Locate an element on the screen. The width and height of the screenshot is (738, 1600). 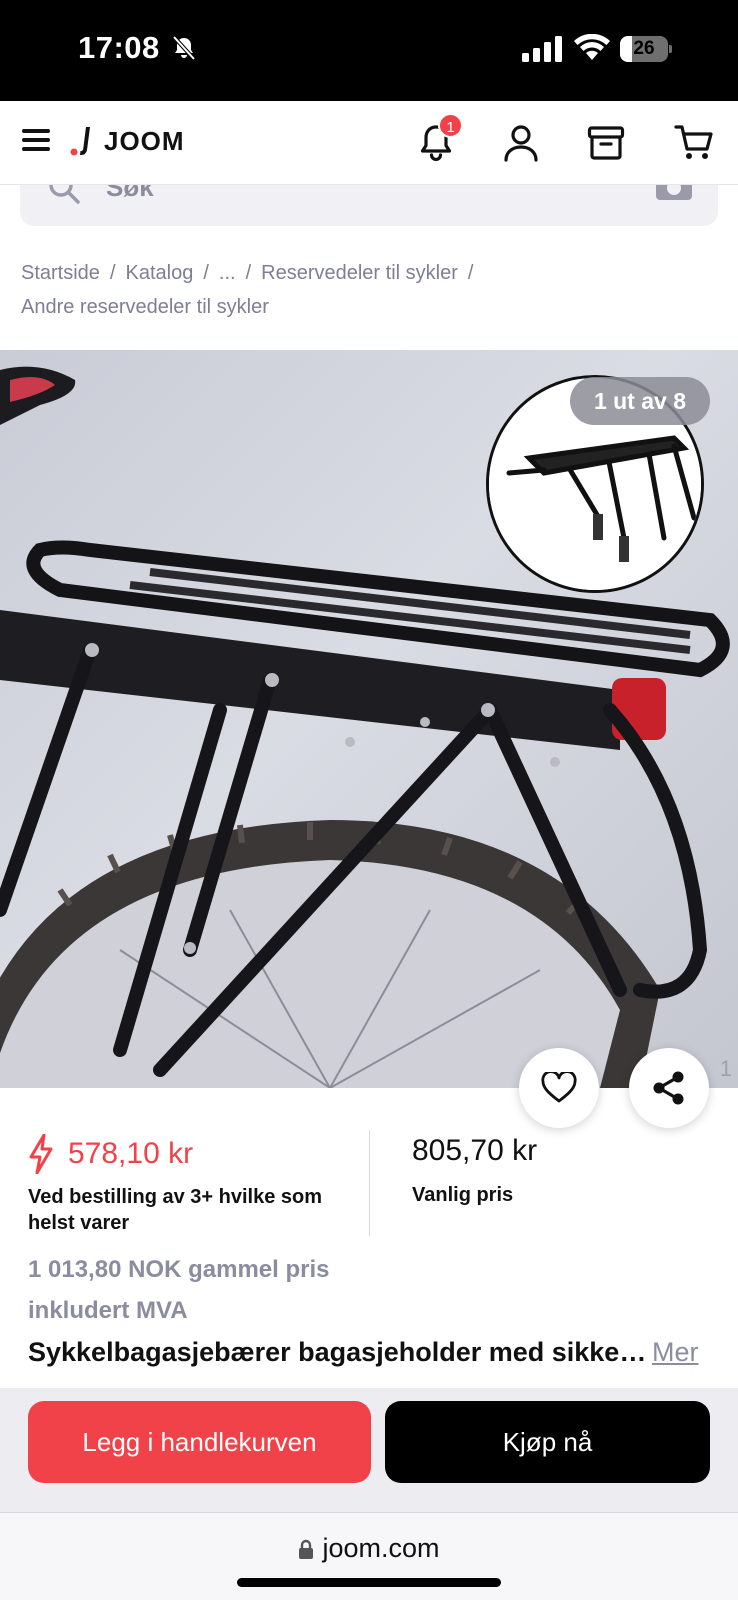
breadcrumb-other-bike-parts: Andre reservedeler til sykler is located at coordinates (145, 307).